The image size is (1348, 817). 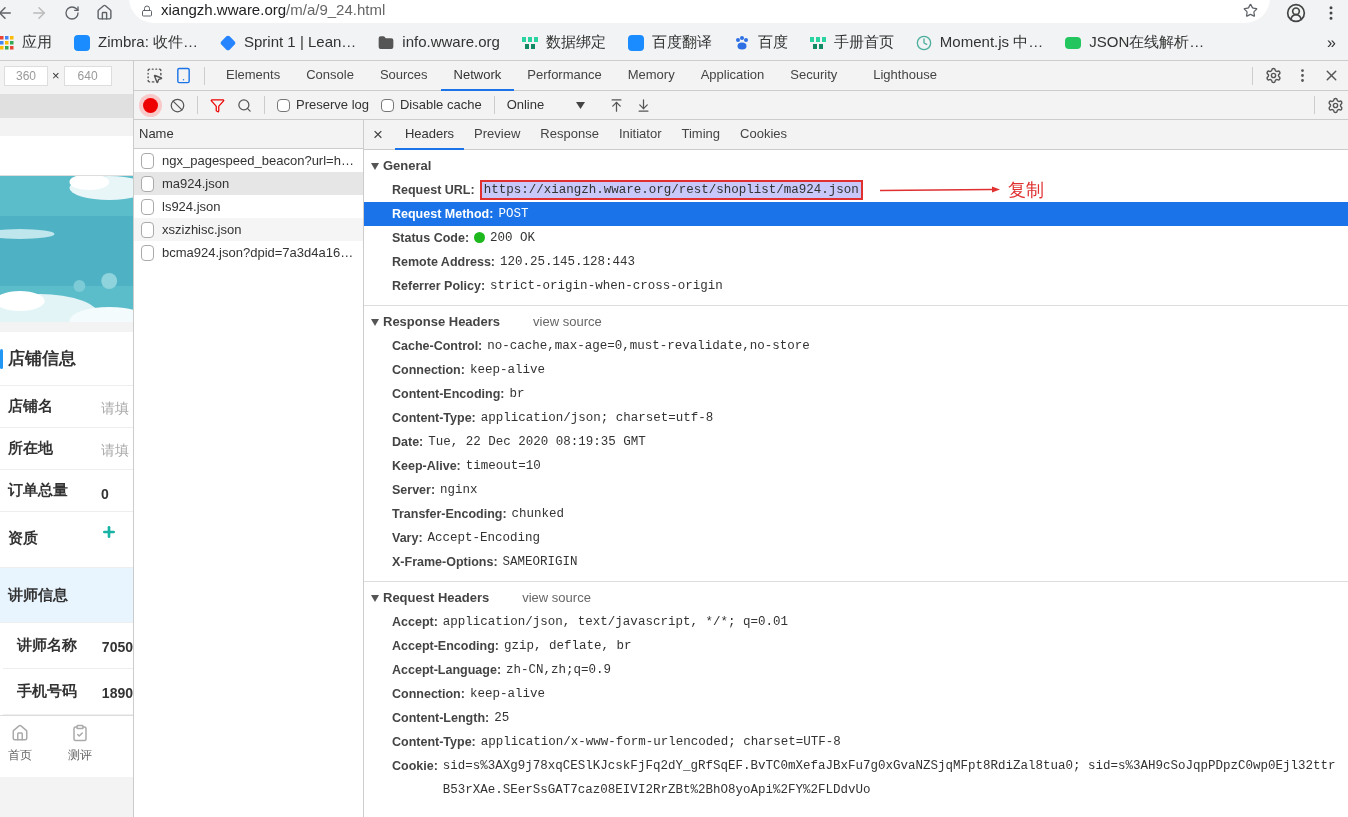 I want to click on paw-icon, so click(x=741, y=42).